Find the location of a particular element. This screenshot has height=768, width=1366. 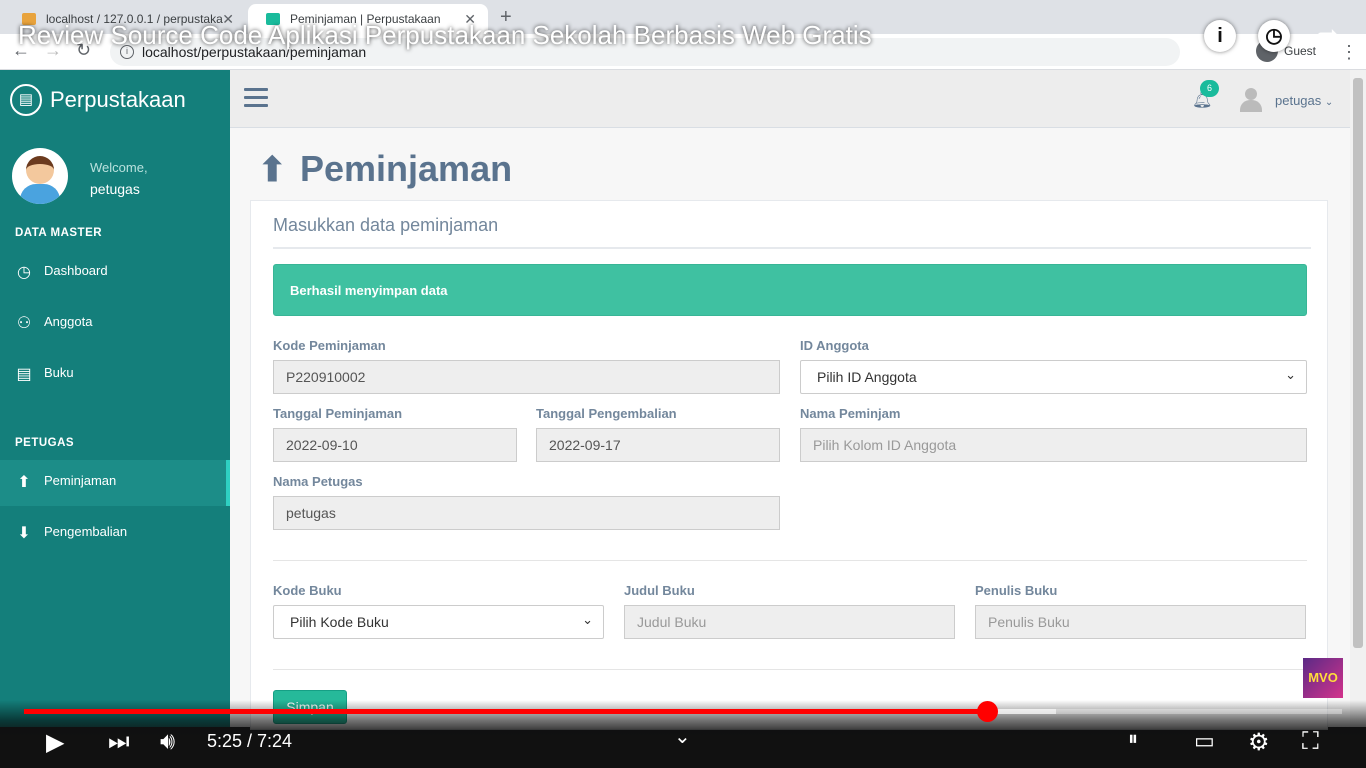

avatar-face is located at coordinates (40, 170).